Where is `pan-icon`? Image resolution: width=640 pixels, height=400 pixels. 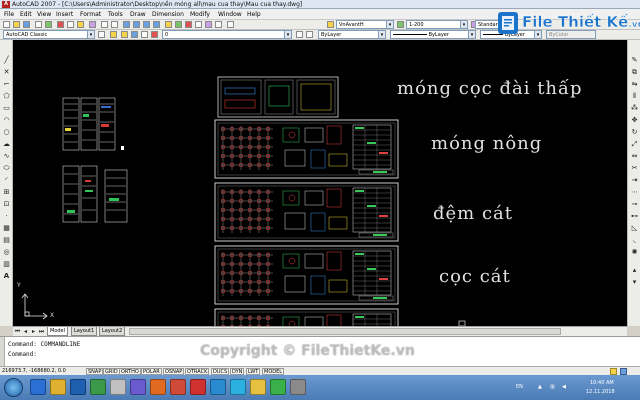 pan-icon is located at coordinates (126, 24).